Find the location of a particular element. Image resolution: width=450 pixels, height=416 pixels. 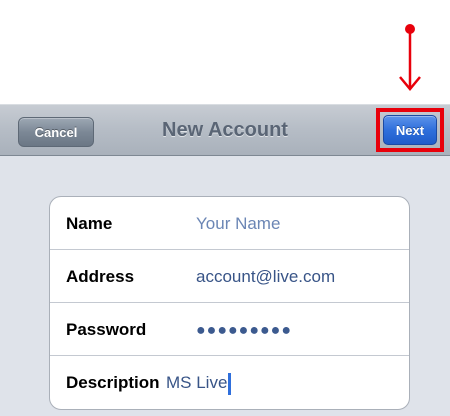

password-dots: ●●●●●●●●● is located at coordinates (244, 330).